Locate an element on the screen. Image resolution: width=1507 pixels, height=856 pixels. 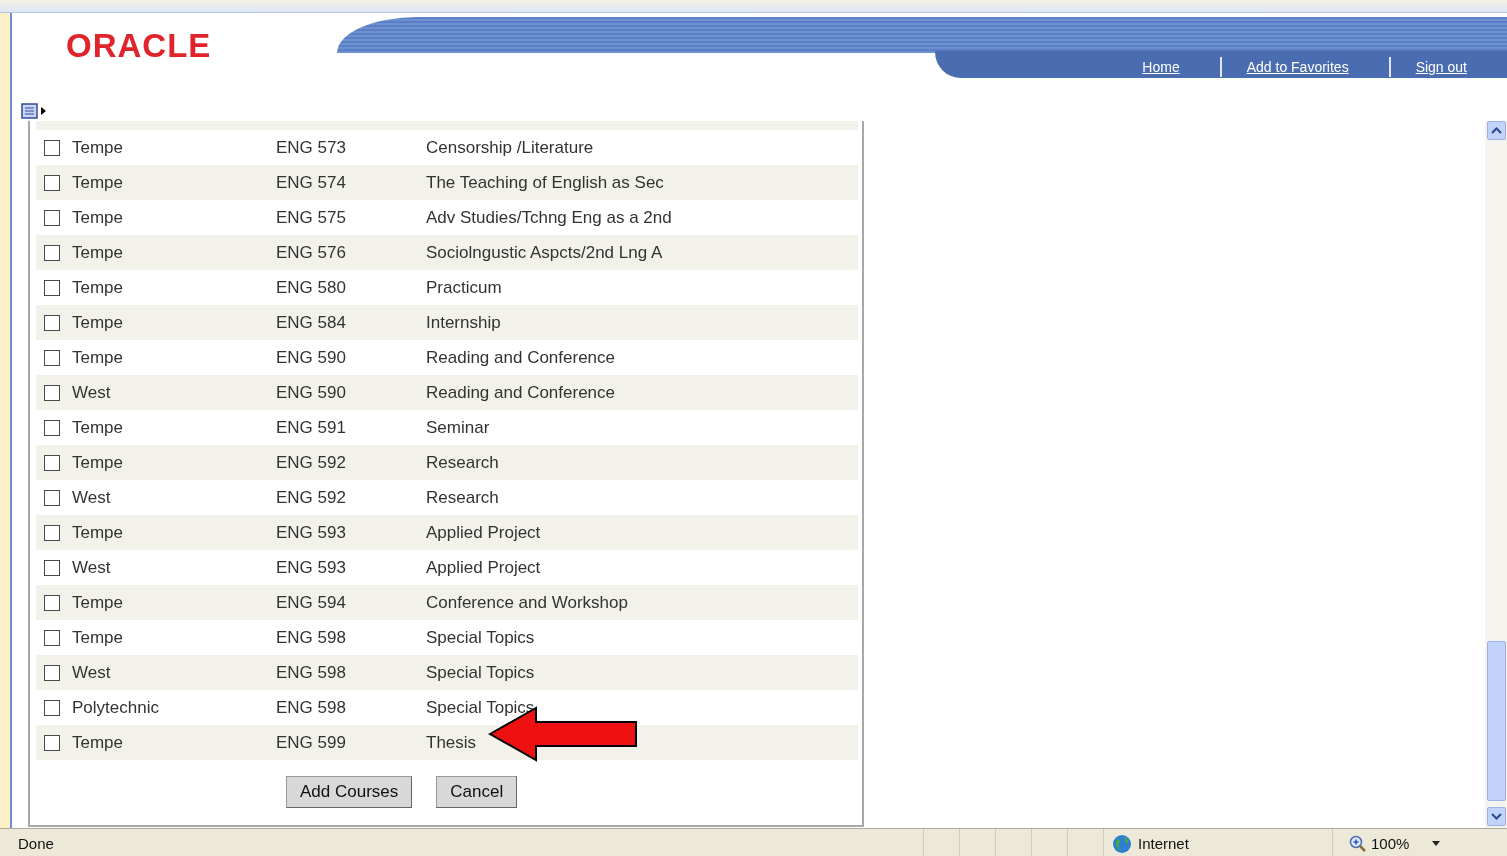
header-link: Home is located at coordinates (1168, 67).